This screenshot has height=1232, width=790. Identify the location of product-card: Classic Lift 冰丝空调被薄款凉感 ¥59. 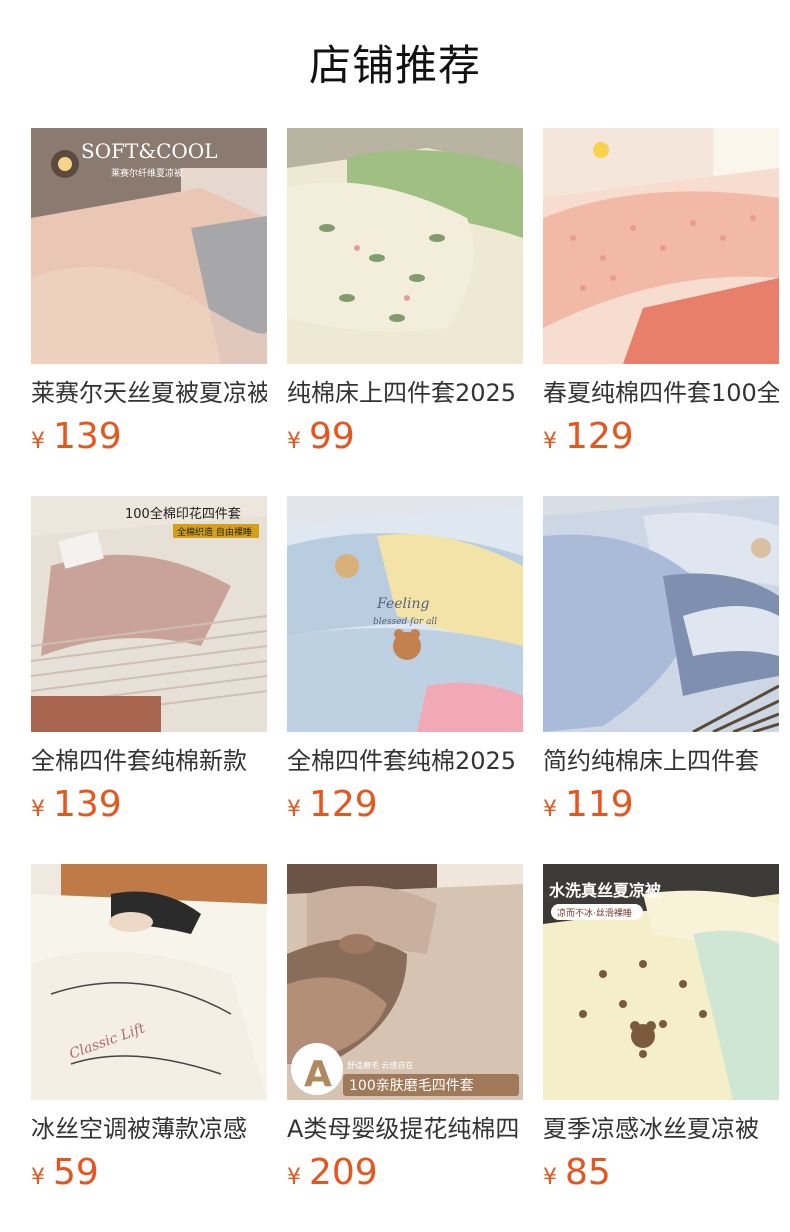
(149, 1028).